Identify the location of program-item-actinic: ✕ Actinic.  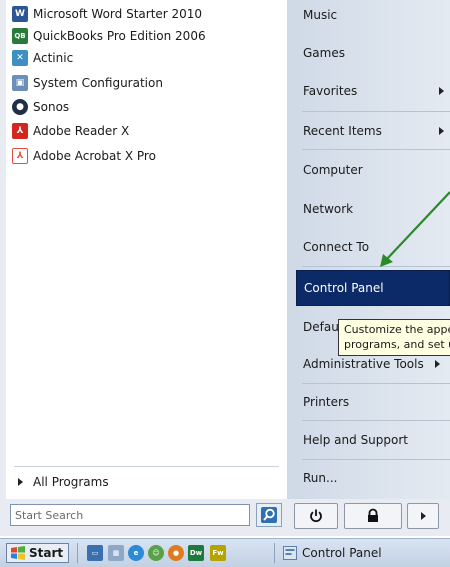
(42, 58).